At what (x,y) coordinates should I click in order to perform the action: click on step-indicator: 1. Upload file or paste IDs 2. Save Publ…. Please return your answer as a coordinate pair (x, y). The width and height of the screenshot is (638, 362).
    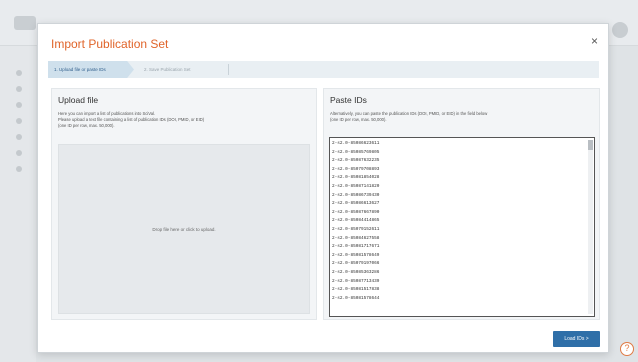
    Looking at the image, I should click on (323, 69).